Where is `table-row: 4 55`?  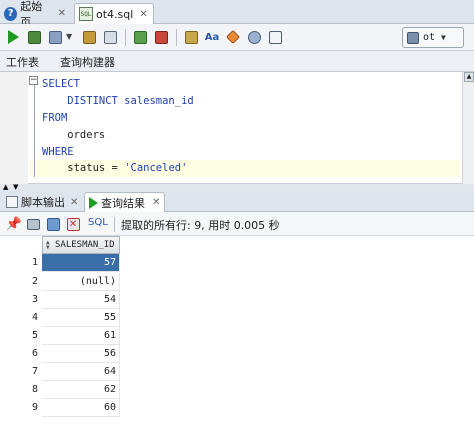 table-row: 4 55 is located at coordinates (237, 318).